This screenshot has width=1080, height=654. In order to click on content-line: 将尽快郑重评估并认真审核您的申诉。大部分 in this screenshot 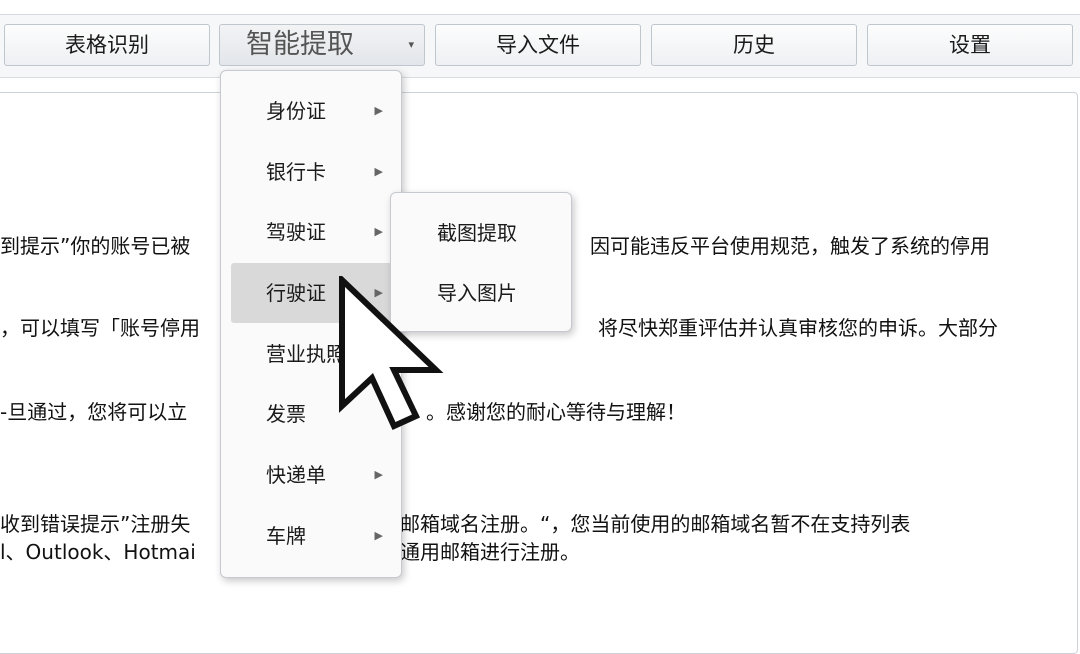, I will do `click(798, 328)`.